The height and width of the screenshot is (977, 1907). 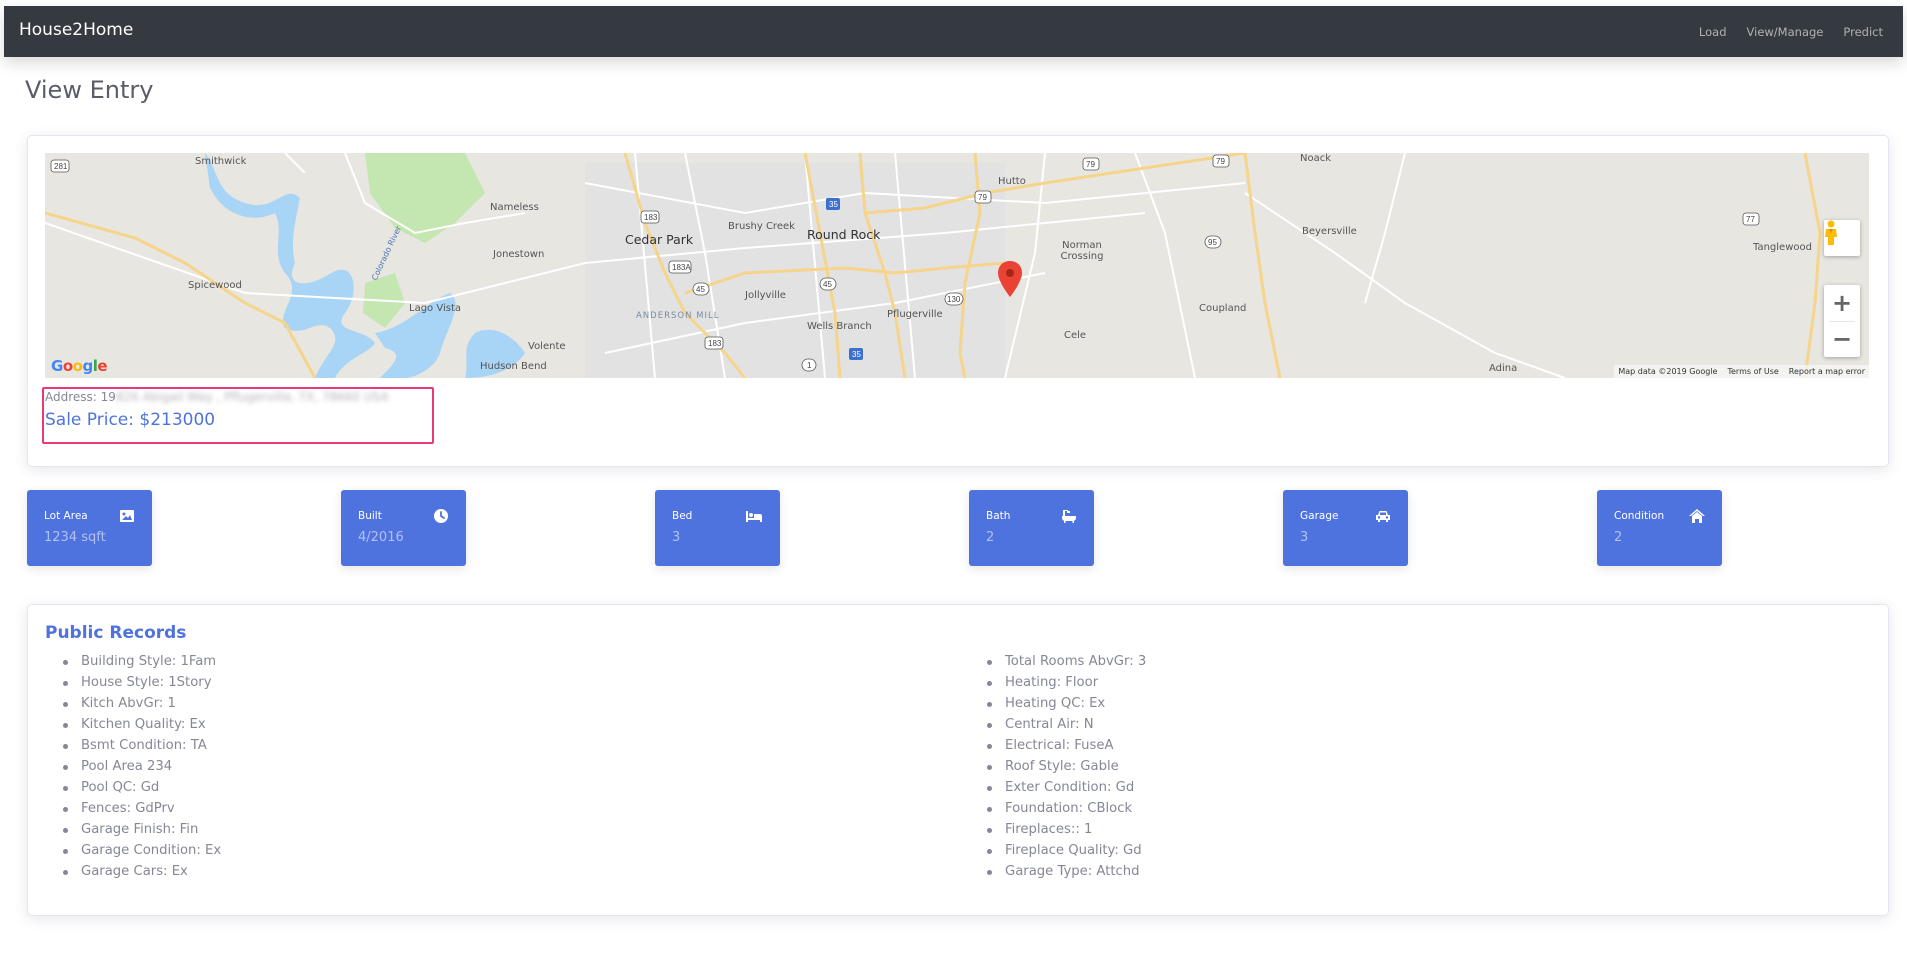 I want to click on nav-link-load: Load, so click(x=1713, y=32).